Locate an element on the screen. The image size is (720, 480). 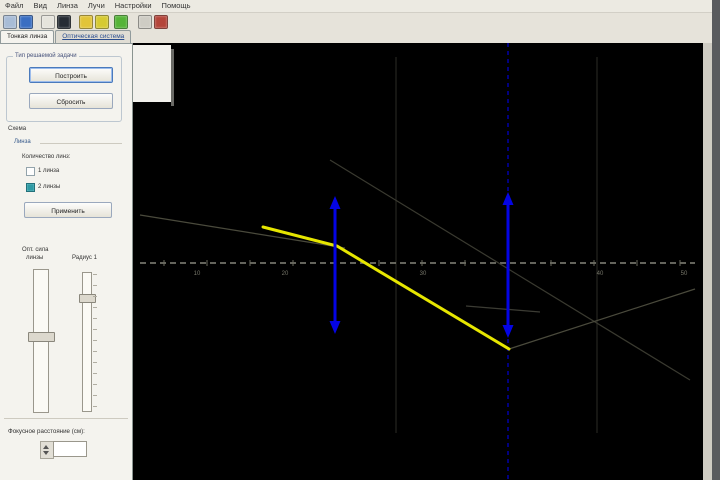
scale-slider-thumb is located at coordinates (41, 337).